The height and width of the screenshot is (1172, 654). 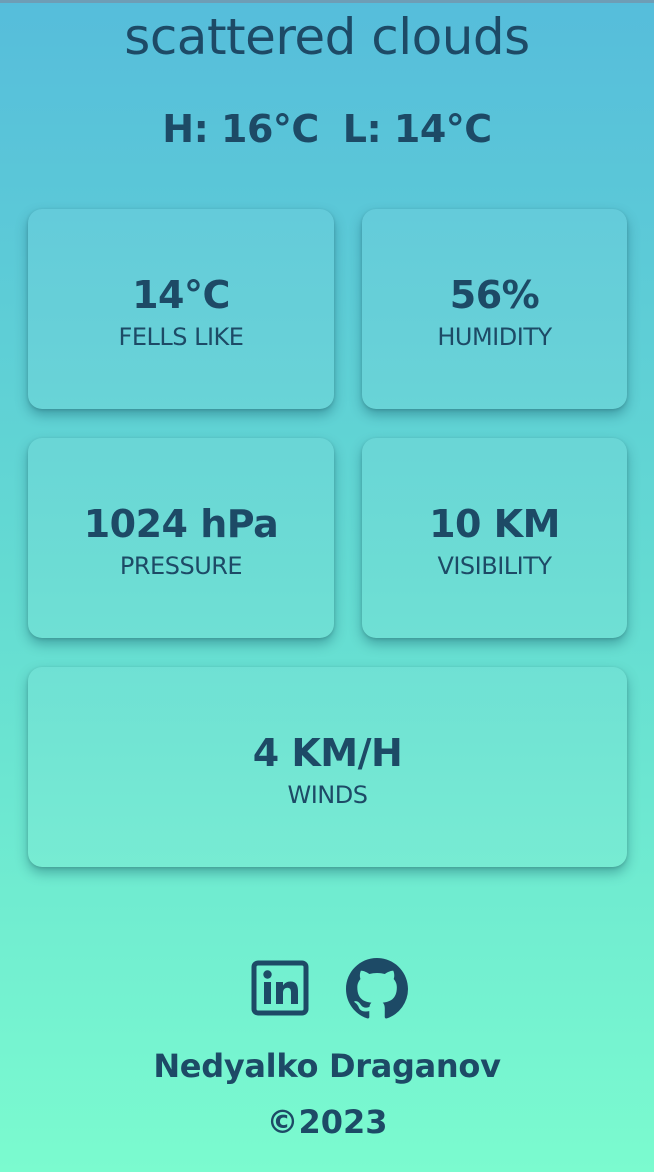 I want to click on high-low-temperature: H: 16°C L: 14°C, so click(x=327, y=129).